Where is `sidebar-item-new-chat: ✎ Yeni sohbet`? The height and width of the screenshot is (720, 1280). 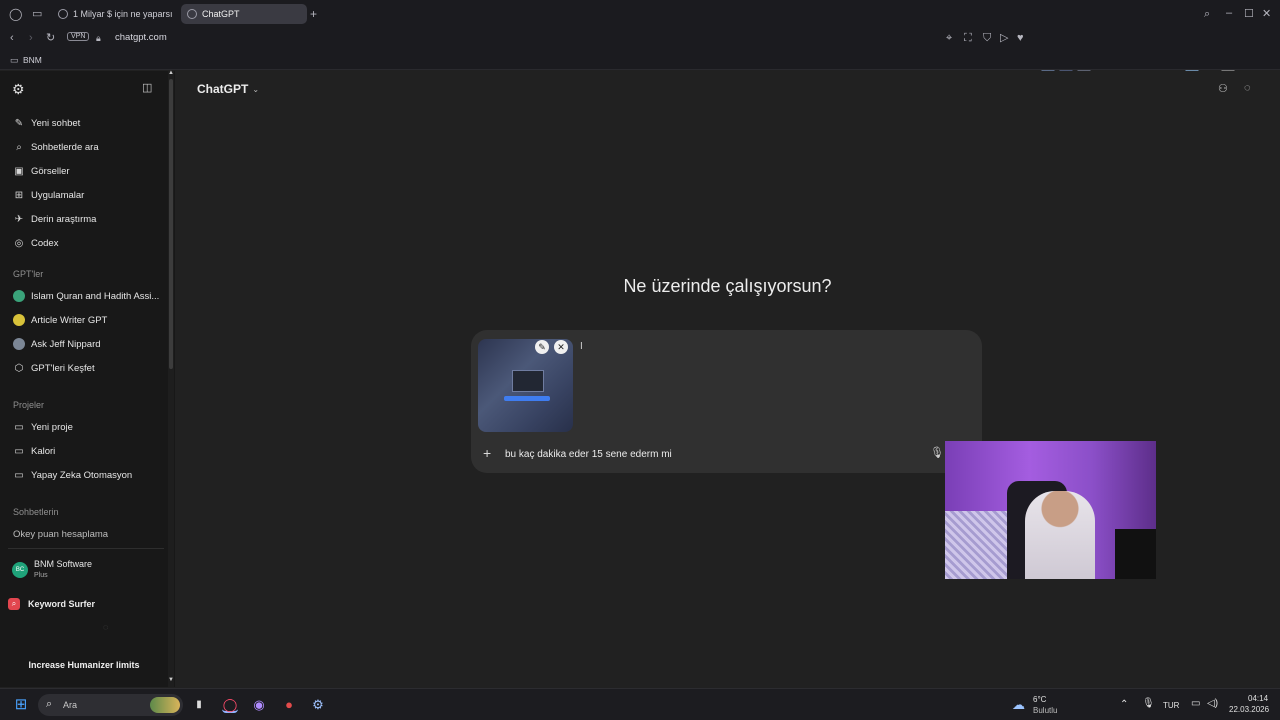
sidebar-item-new-chat: ✎ Yeni sohbet is located at coordinates (87, 123).